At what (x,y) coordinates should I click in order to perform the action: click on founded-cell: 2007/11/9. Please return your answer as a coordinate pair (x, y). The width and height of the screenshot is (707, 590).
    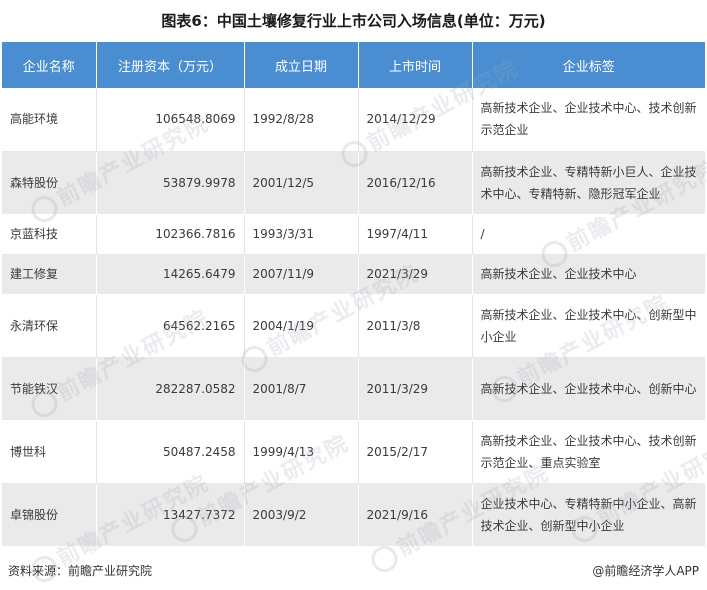
    Looking at the image, I should click on (301, 274).